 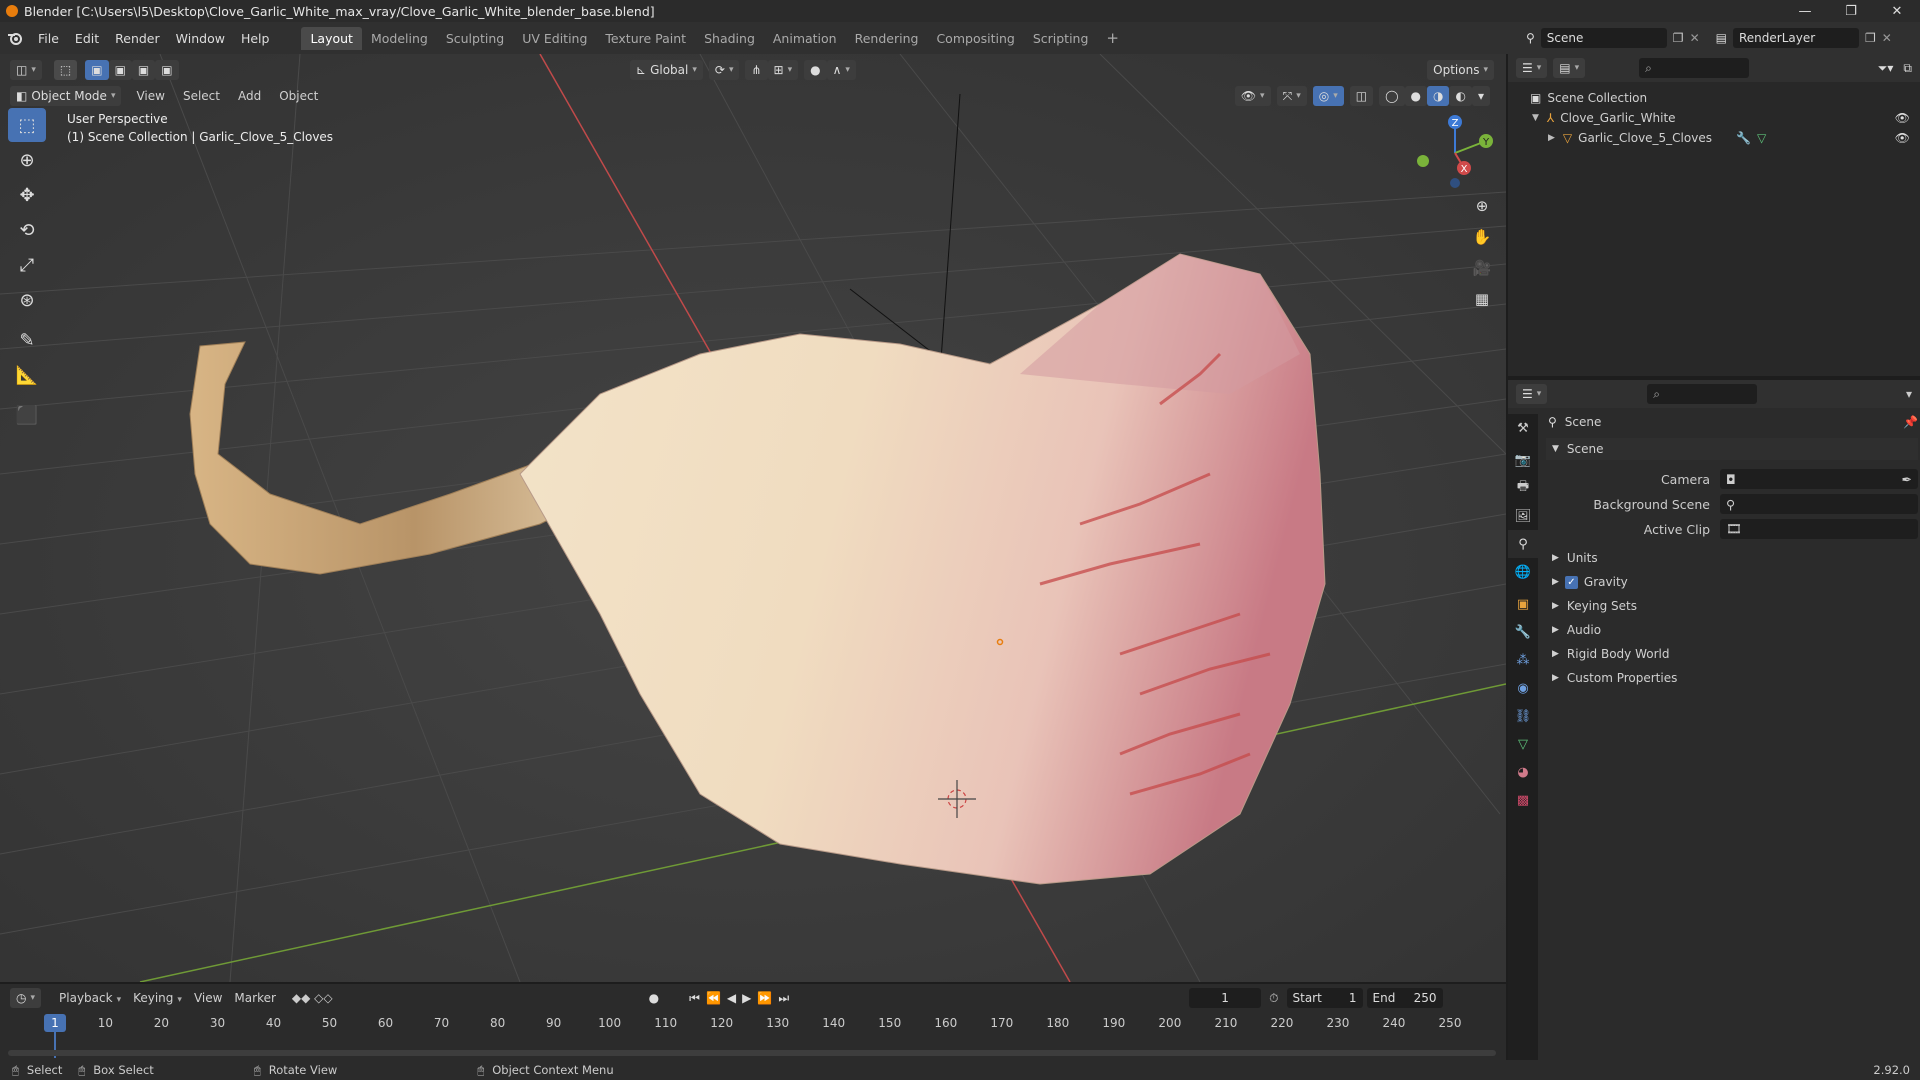 What do you see at coordinates (97, 70) in the screenshot?
I see `select-new-icon: ▣` at bounding box center [97, 70].